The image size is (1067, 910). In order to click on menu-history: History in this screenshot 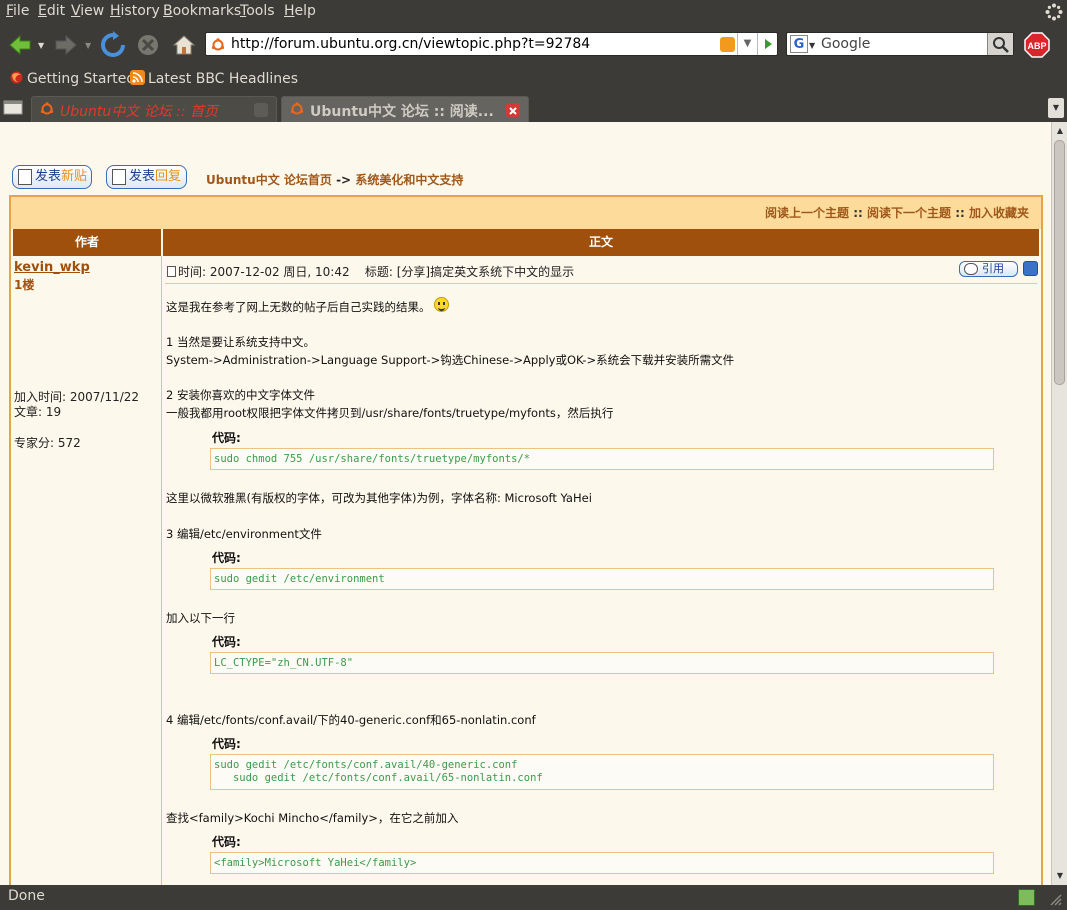, I will do `click(135, 11)`.